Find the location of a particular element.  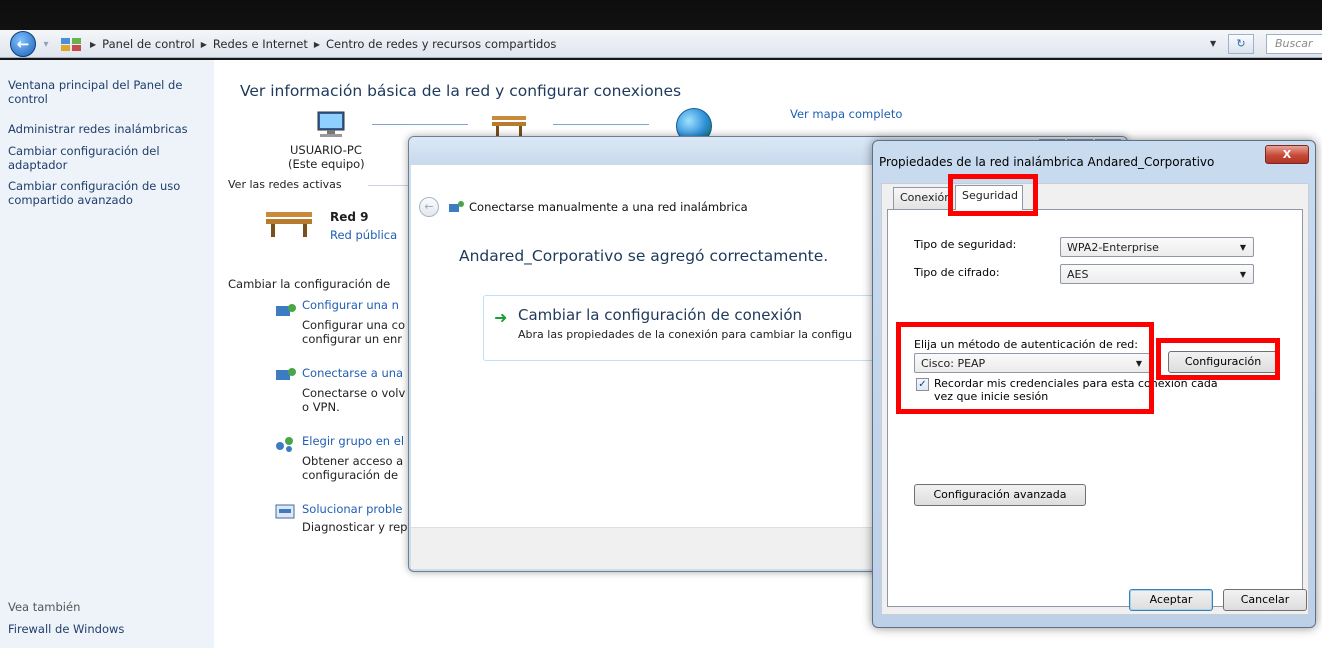

sidebar-item-manage-wireless: Administrar redes inalámbricas is located at coordinates (108, 129).